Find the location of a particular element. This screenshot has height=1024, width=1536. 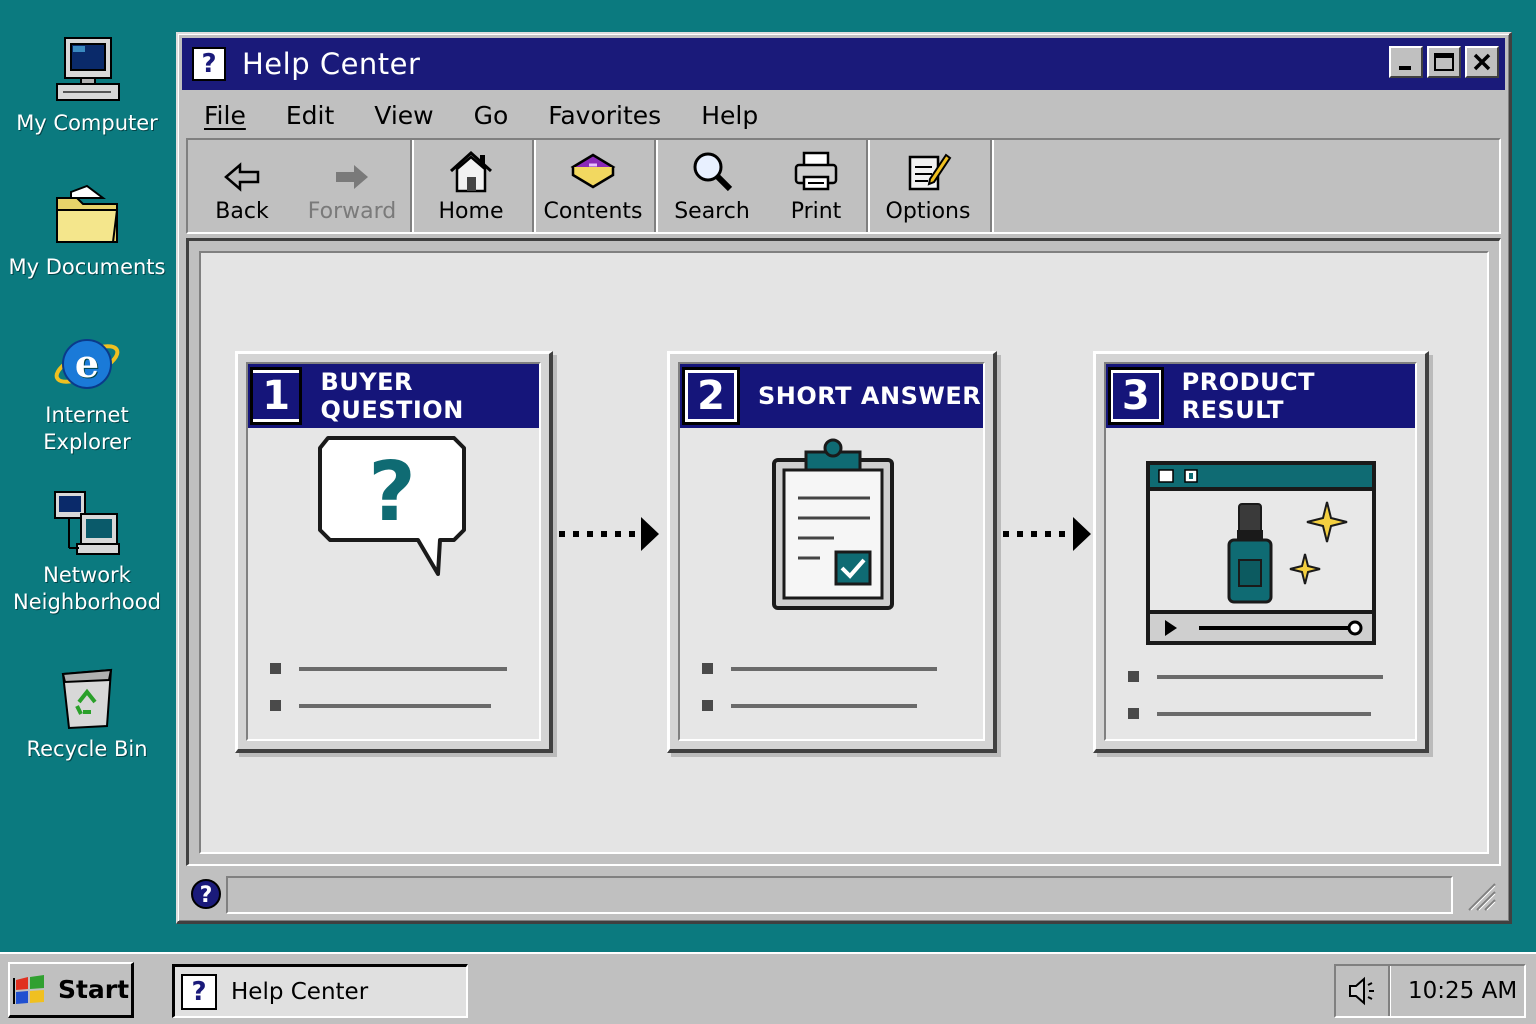

help-circle-icon: ? is located at coordinates (206, 894).